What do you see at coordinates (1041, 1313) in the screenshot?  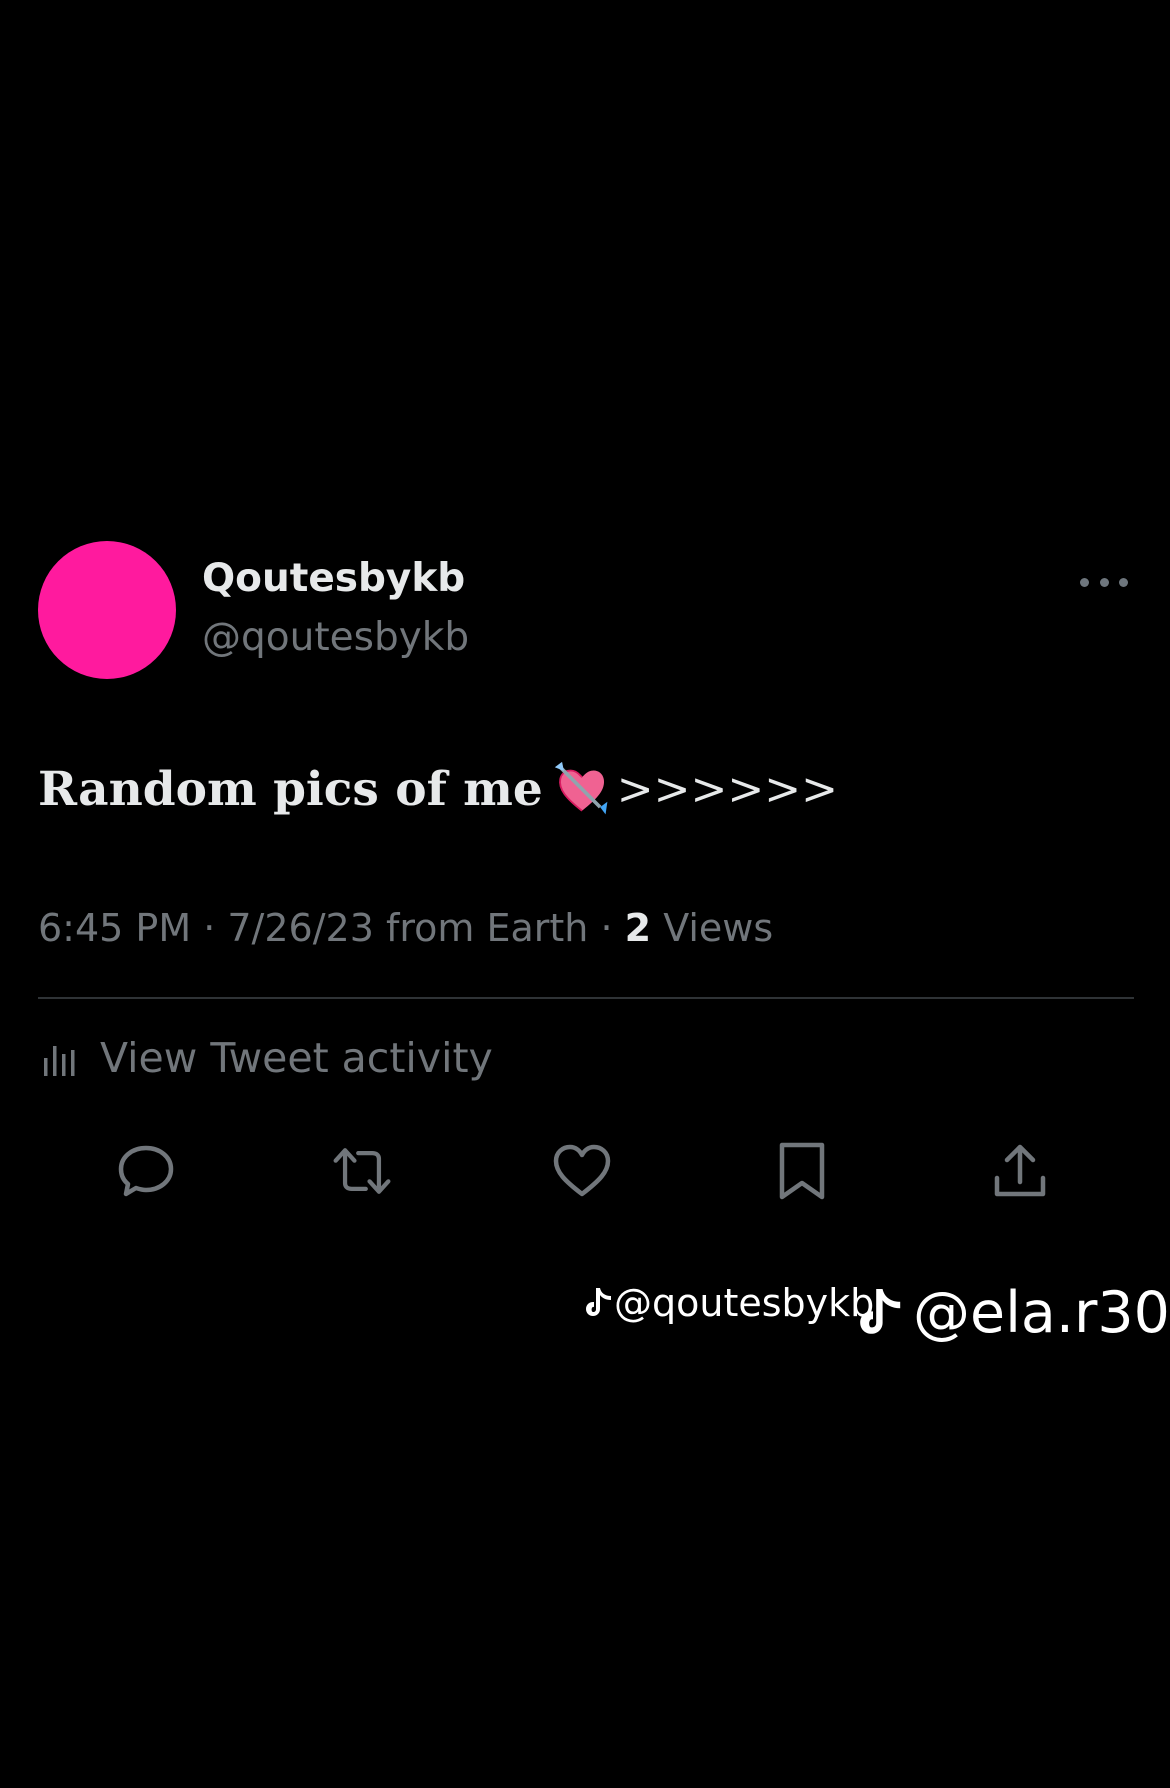 I see `watermark-big-handle: @ela.r30` at bounding box center [1041, 1313].